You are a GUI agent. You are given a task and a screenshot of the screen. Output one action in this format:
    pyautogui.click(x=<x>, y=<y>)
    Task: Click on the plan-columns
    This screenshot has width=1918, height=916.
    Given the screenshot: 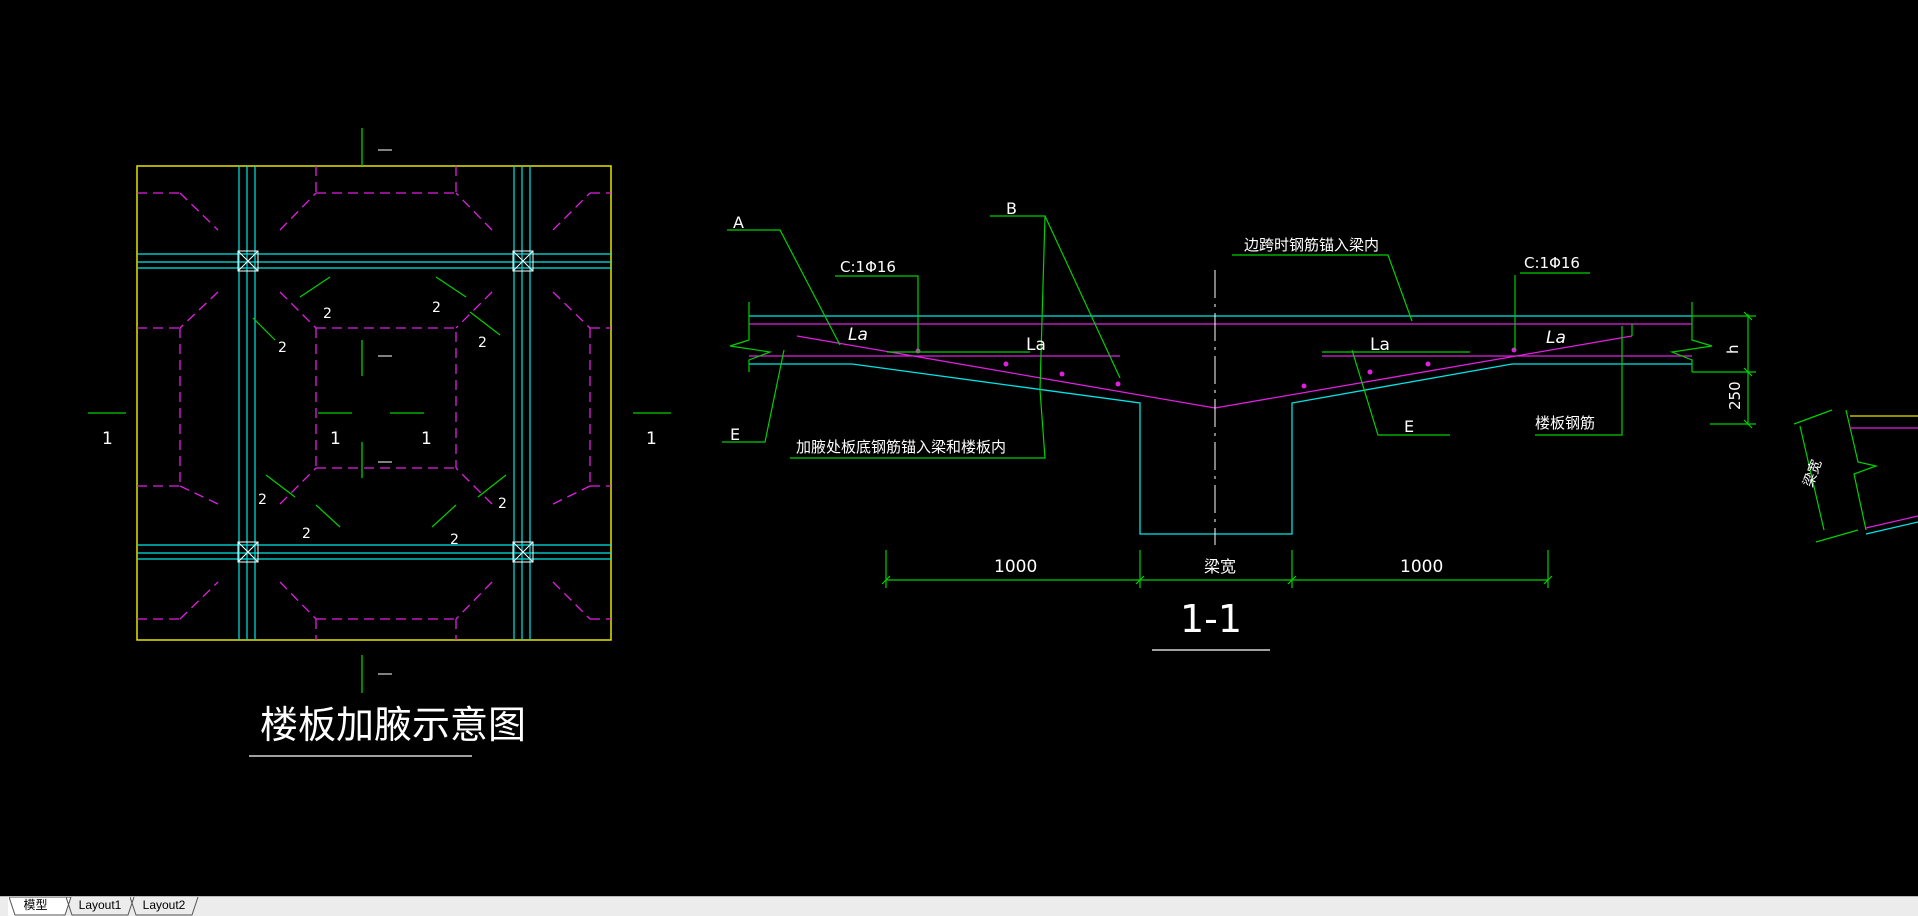 What is the action you would take?
    pyautogui.click(x=385, y=406)
    